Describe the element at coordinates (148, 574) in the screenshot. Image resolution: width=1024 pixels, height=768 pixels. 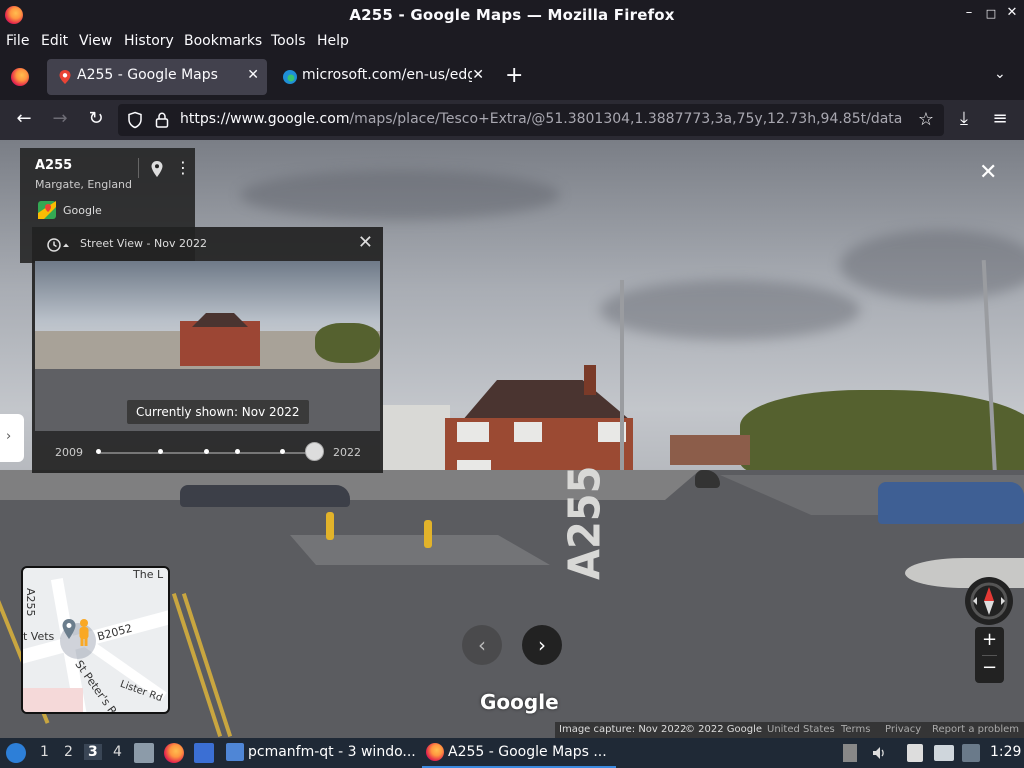
I see `map-label: The L` at that location.